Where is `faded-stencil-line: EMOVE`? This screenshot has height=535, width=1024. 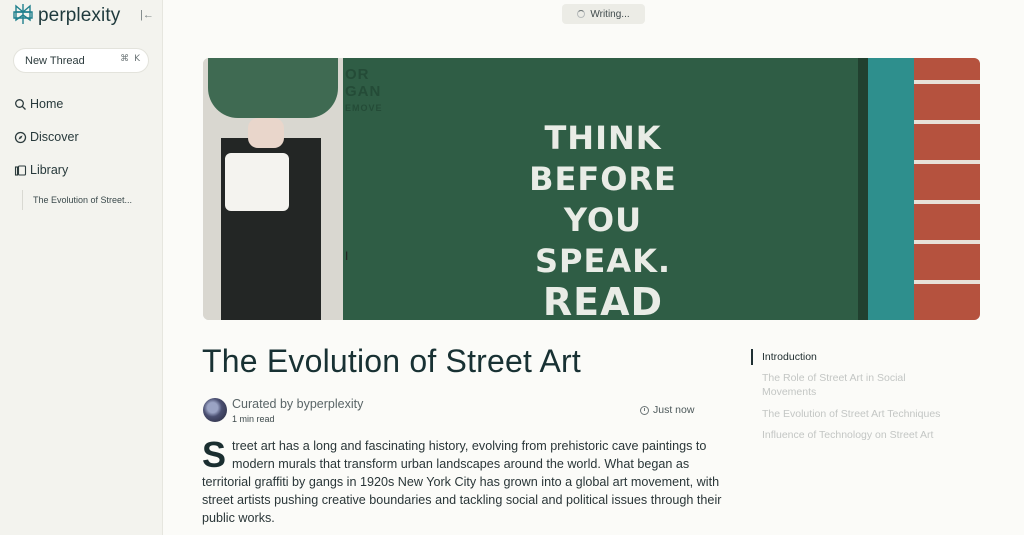
faded-stencil-line: EMOVE is located at coordinates (364, 108).